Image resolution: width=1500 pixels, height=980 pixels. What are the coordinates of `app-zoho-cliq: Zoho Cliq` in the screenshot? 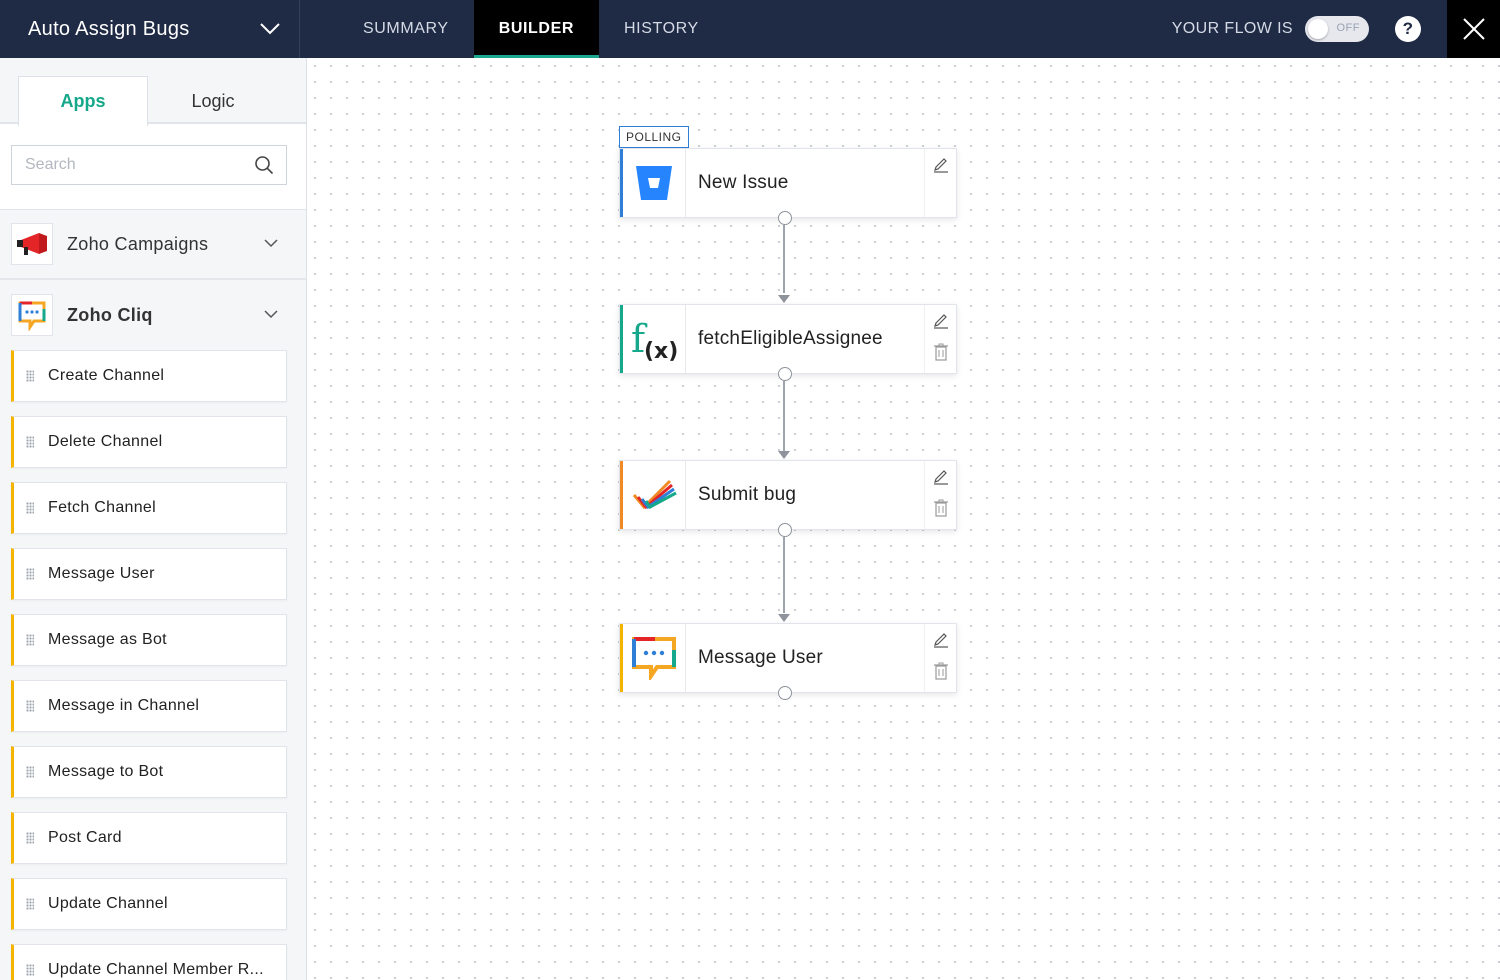 It's located at (153, 315).